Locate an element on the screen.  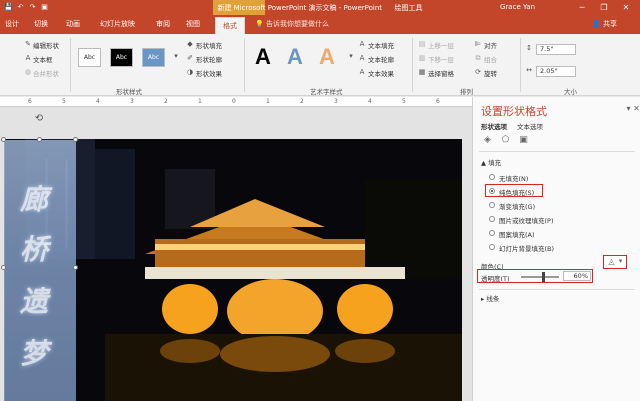
text-effects-icon: A is located at coordinates (362, 72).